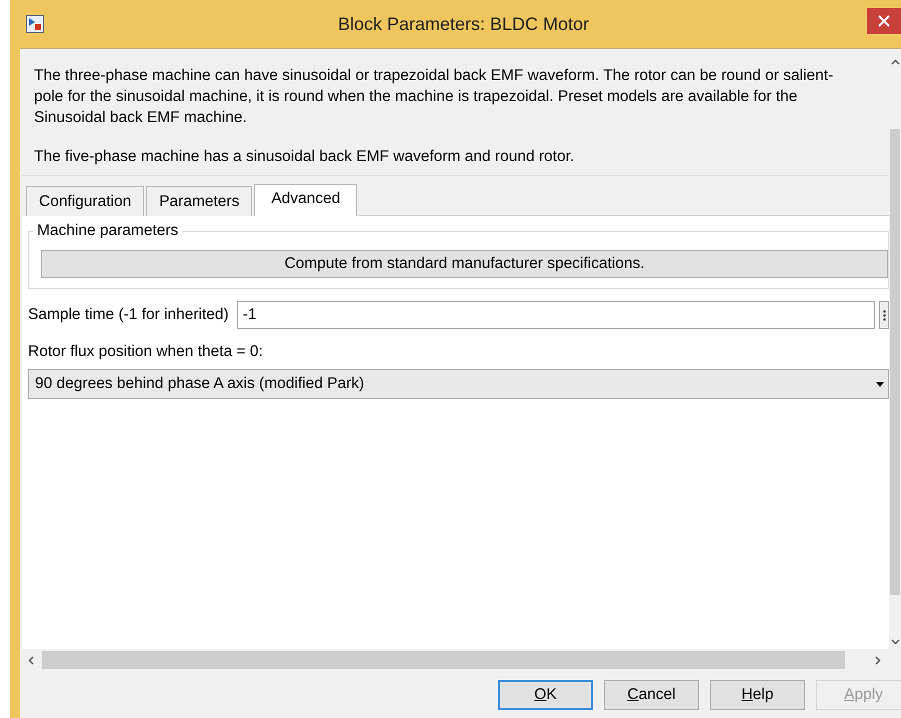  I want to click on vertical-dots-icon, so click(884, 315).